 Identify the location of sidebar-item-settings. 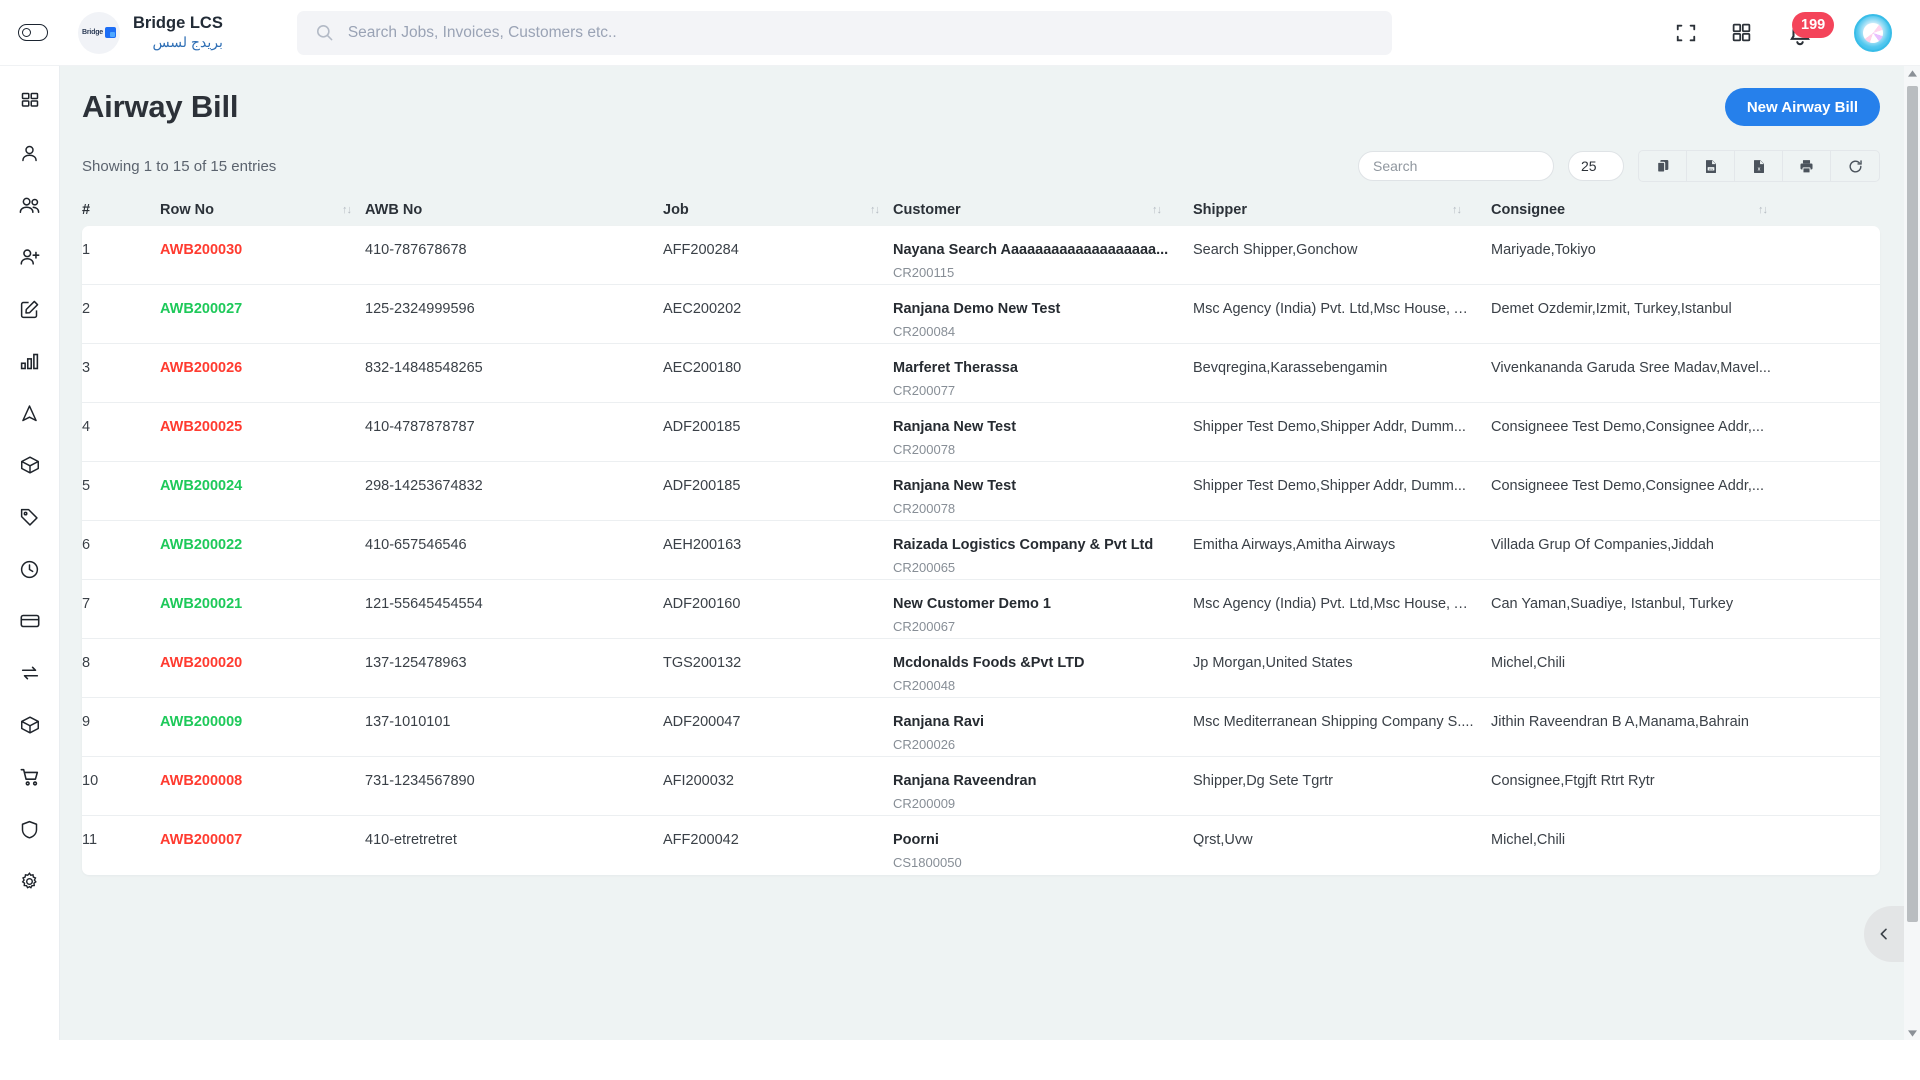
(30, 881).